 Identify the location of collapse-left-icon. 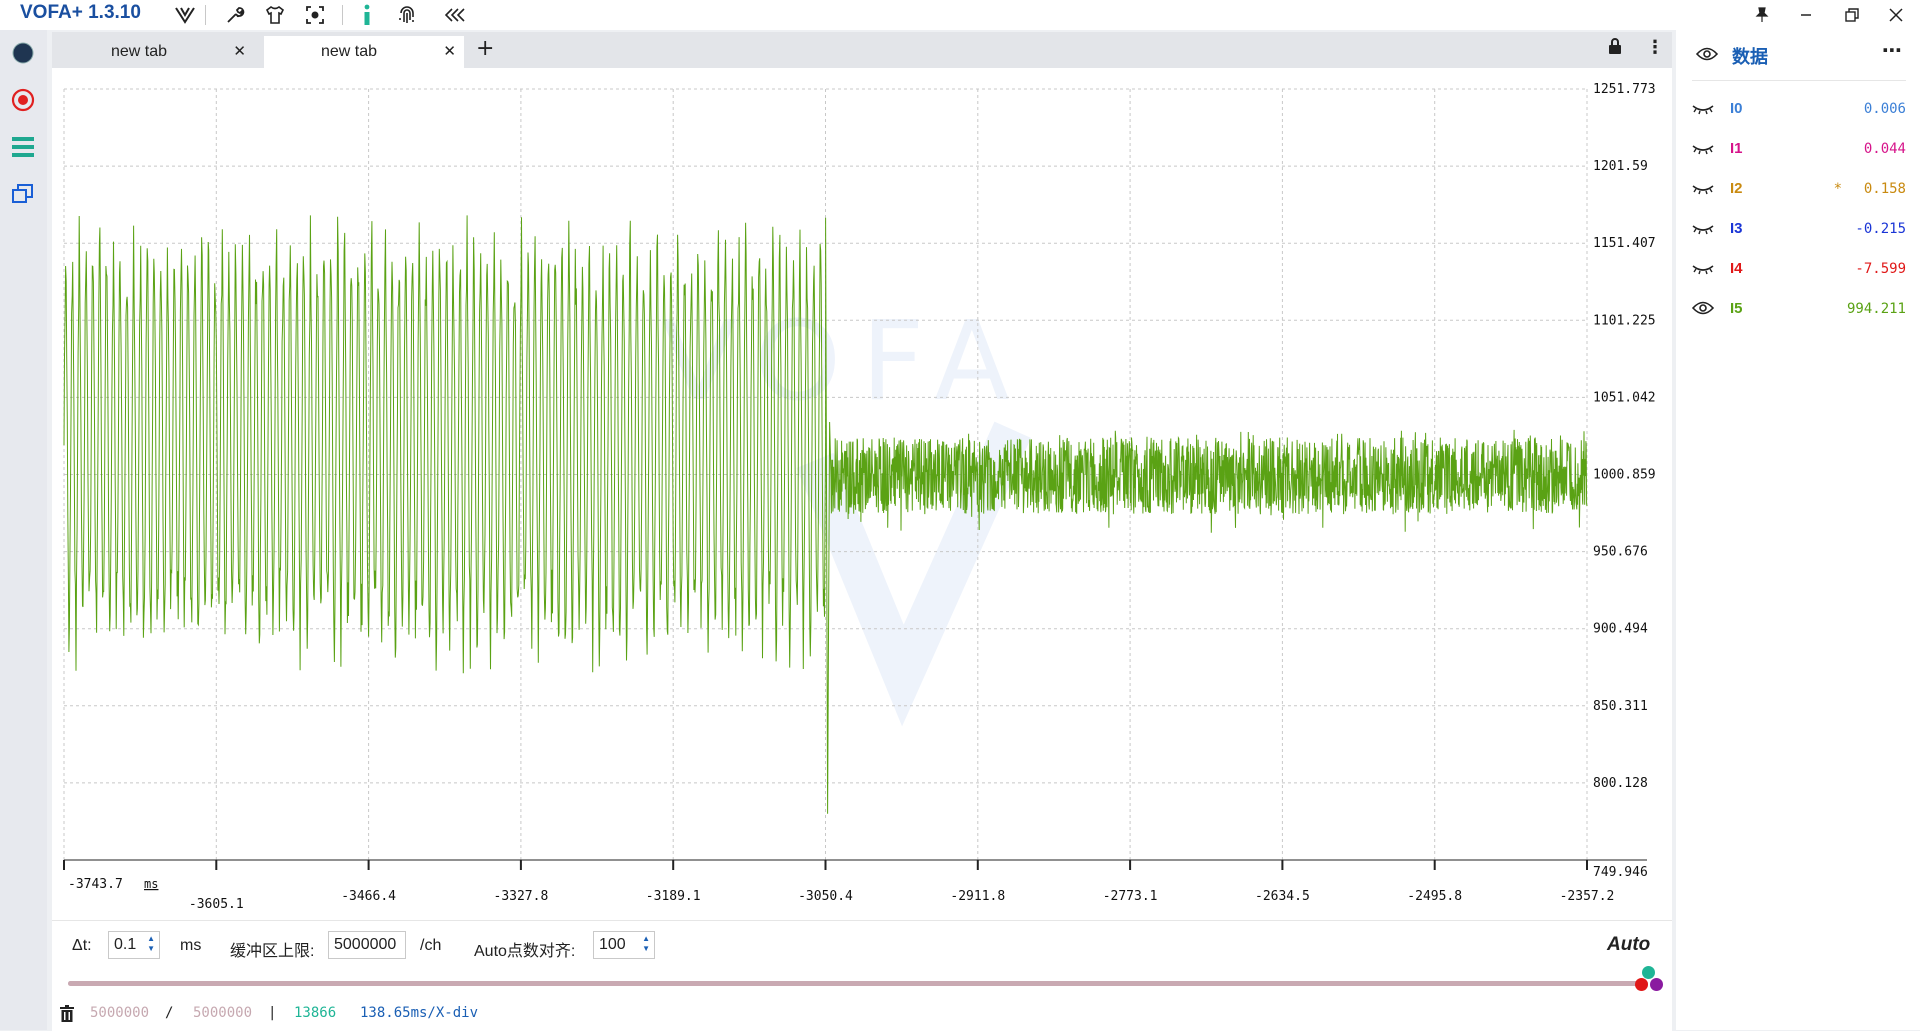
(455, 15).